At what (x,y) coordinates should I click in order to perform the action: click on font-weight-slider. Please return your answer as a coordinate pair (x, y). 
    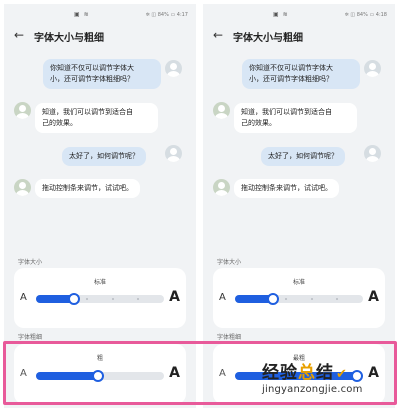
    Looking at the image, I should click on (100, 376).